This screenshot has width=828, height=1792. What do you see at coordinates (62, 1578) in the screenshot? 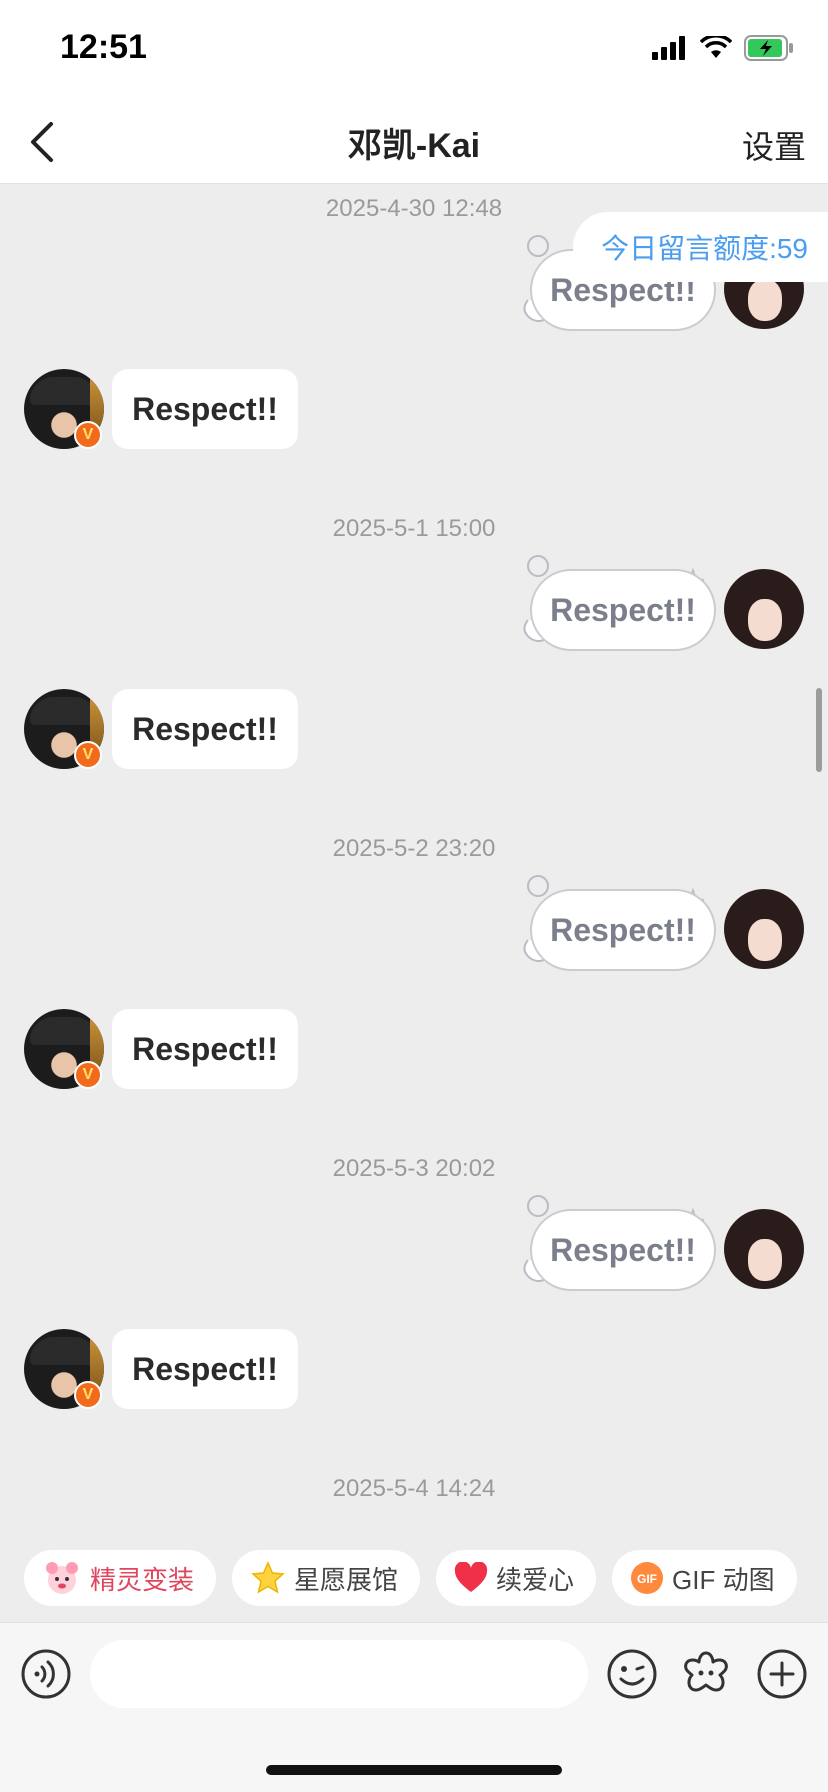
I see `sprite-icon` at bounding box center [62, 1578].